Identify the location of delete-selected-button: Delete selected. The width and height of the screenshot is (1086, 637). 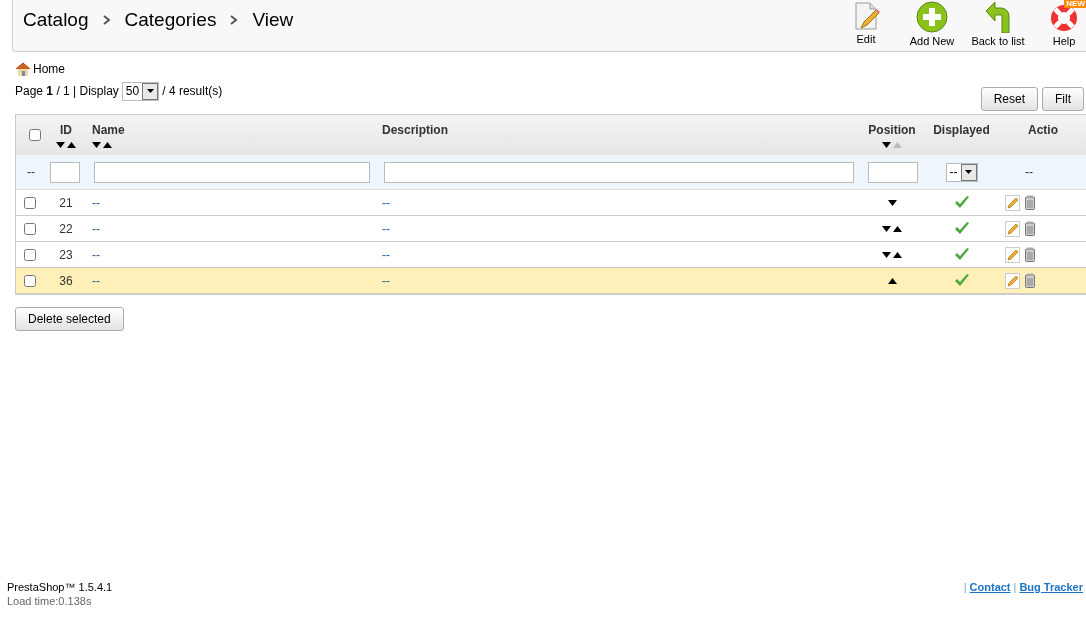
(69, 319).